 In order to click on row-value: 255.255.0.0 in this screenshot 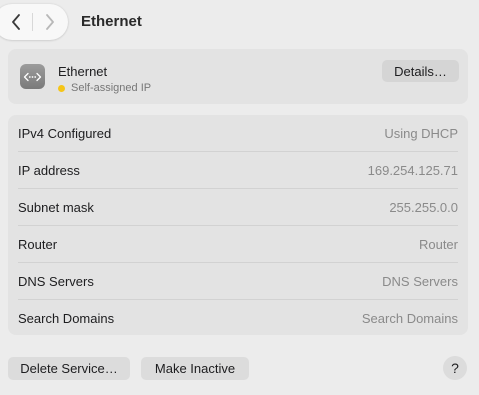, I will do `click(423, 207)`.